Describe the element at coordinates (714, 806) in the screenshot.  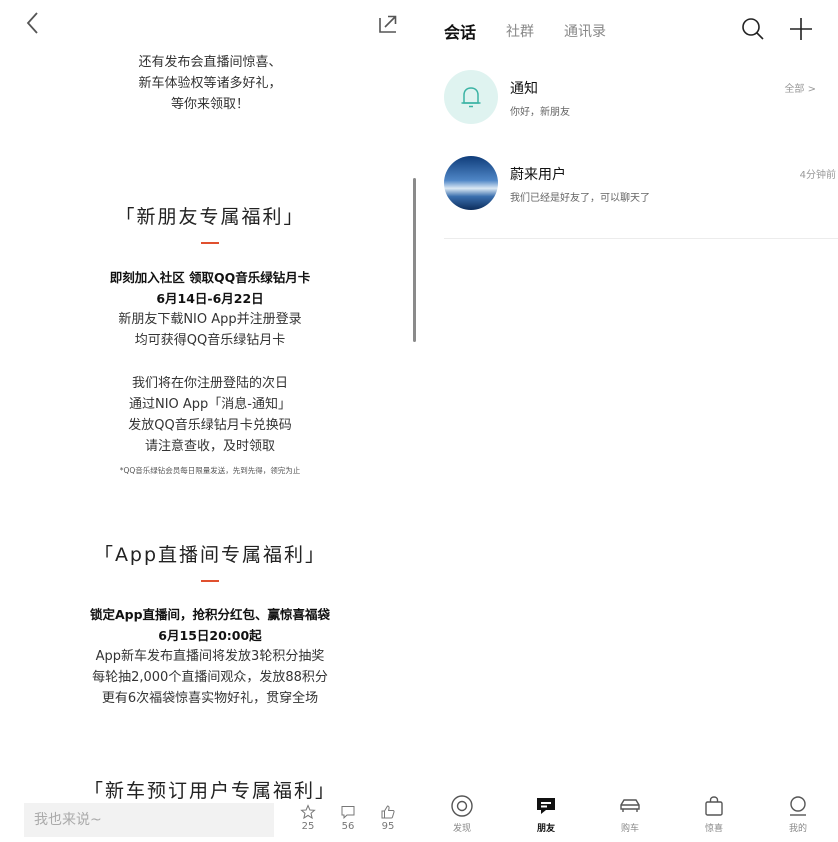
I see `gift-bag-icon` at that location.